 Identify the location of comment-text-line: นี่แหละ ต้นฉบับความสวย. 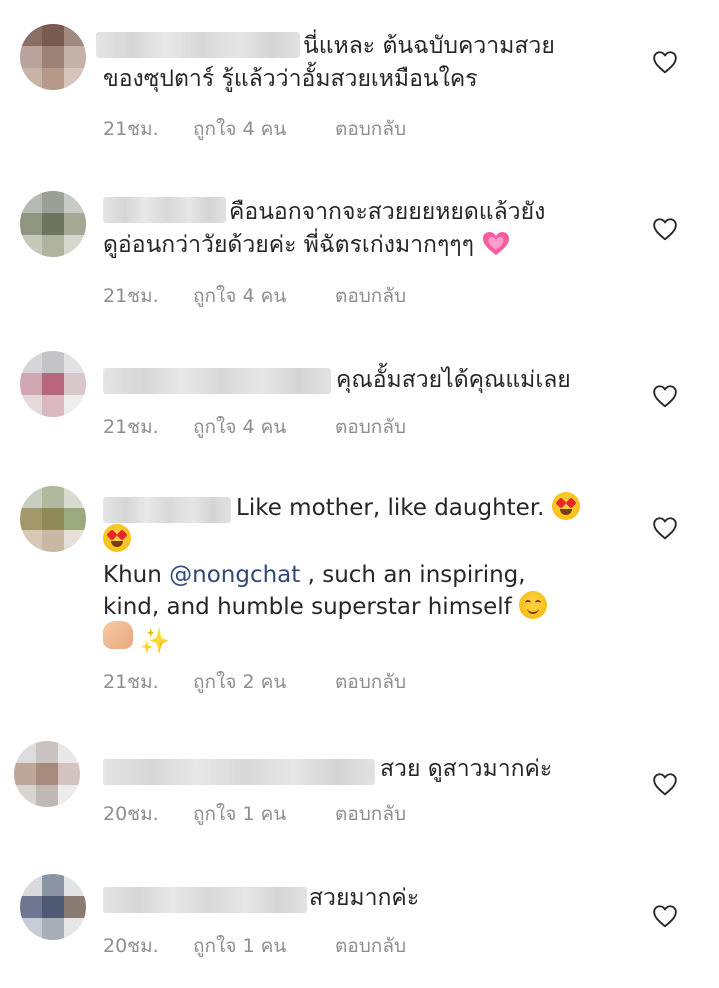
(429, 46).